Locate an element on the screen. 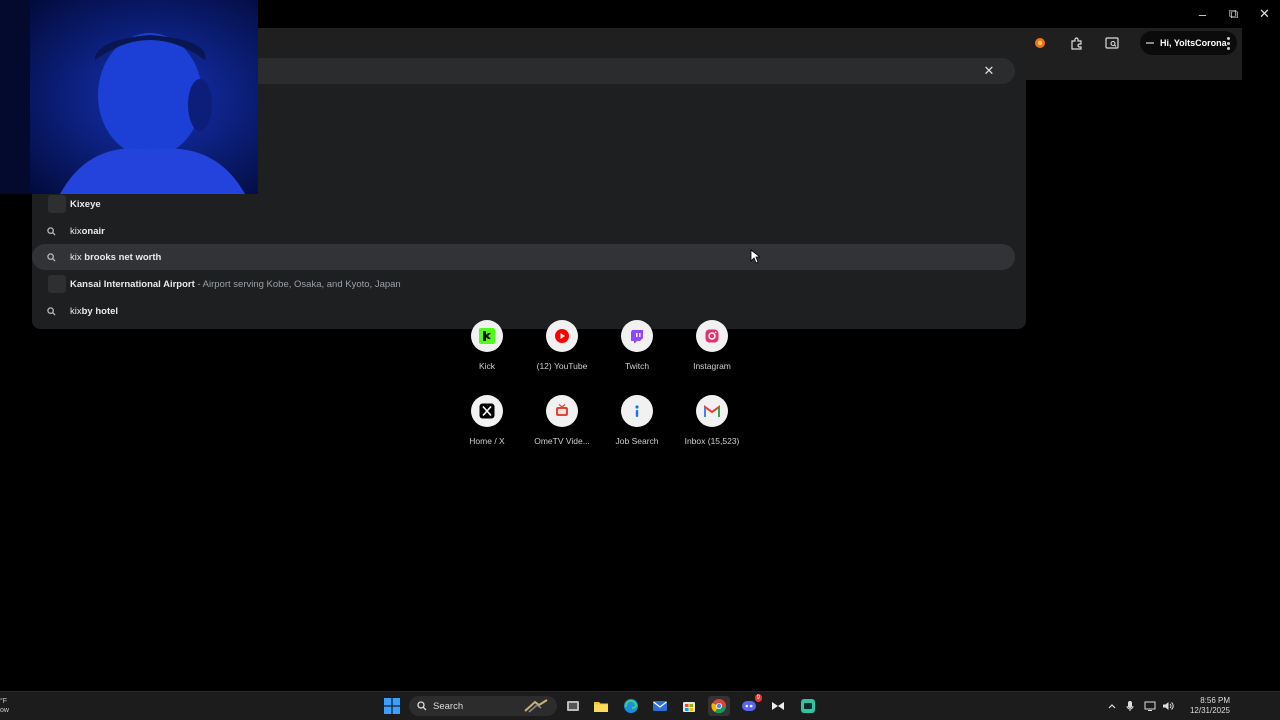 This screenshot has height=720, width=1280. suggestion-item-selected: kix brooks net worth is located at coordinates (523, 257).